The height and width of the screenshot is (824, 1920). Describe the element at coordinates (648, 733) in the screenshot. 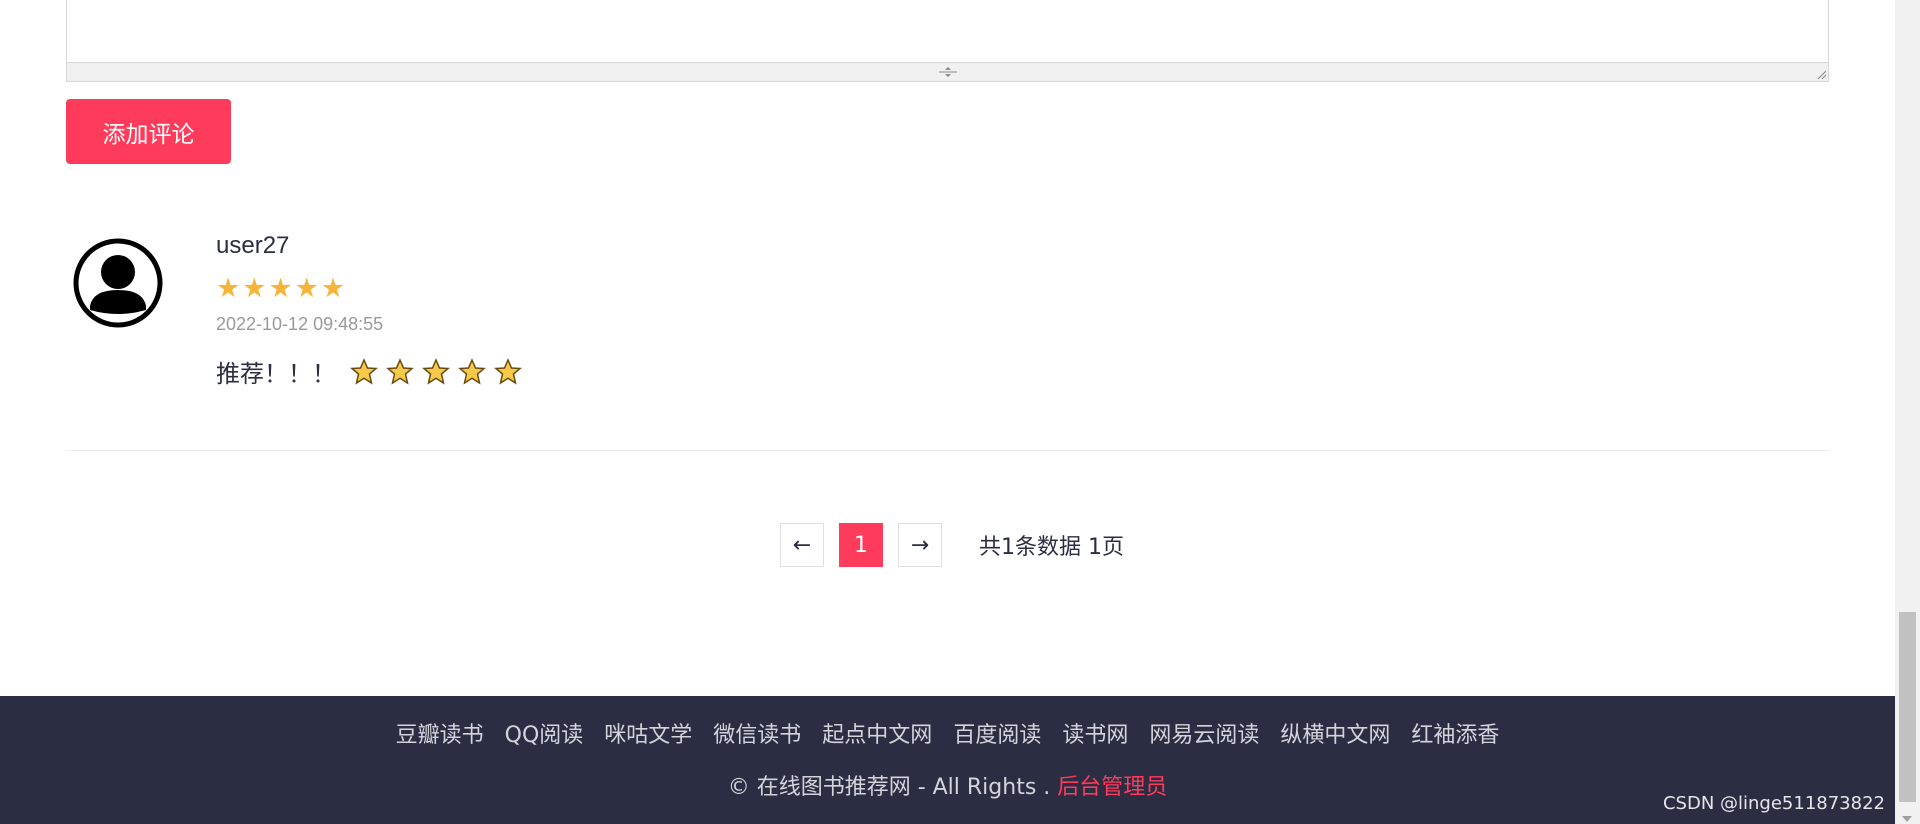

I see `footer-link-migu: 咪咕文学` at that location.